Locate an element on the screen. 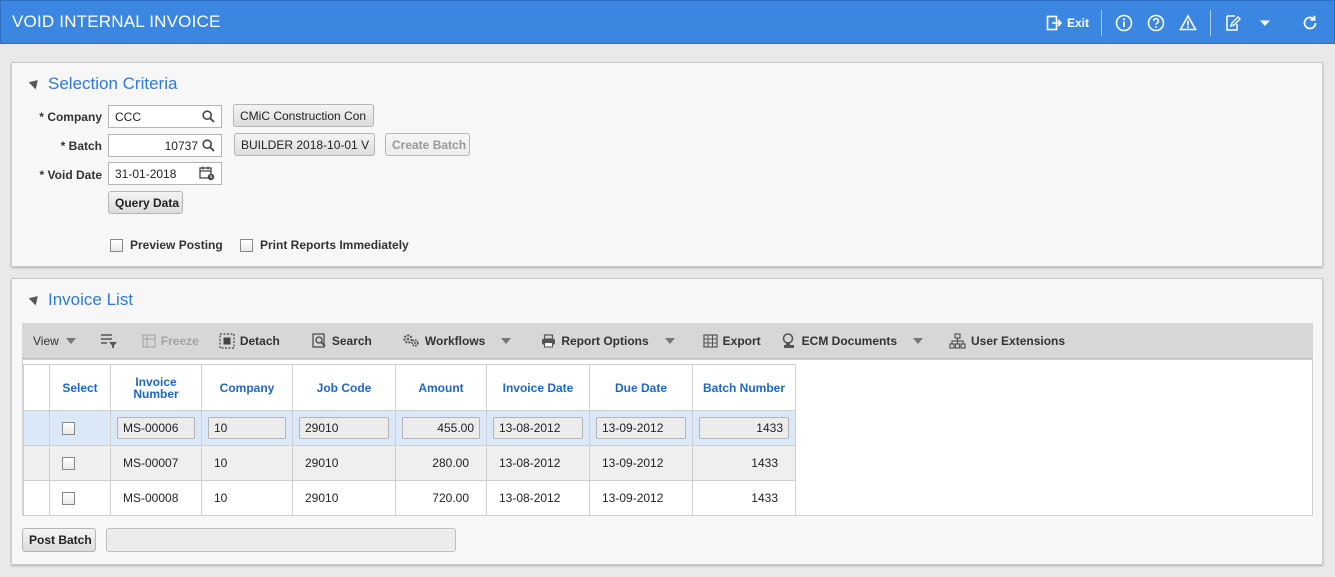  create-batch-button: Create Batch is located at coordinates (427, 144).